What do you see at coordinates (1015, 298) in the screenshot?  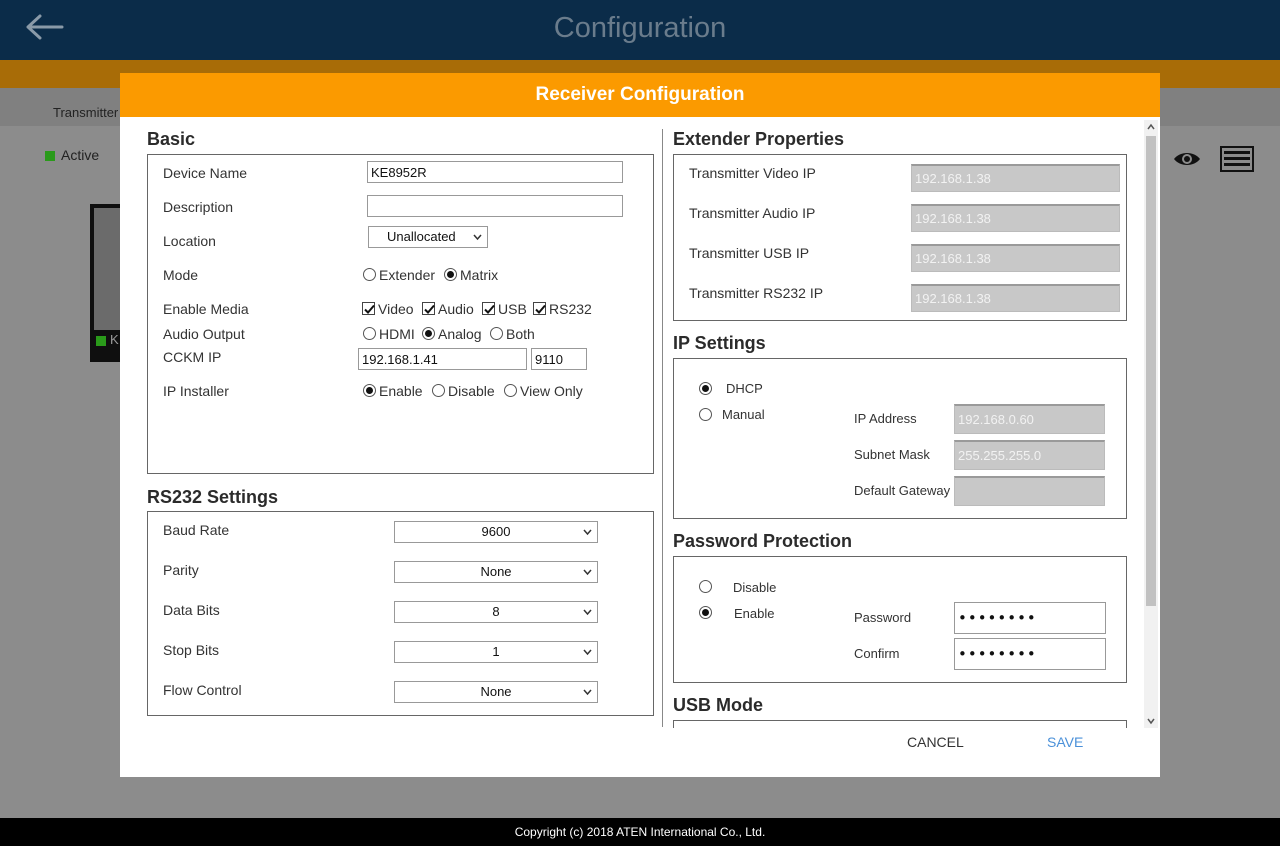 I see `tx-rs232-ip-input` at bounding box center [1015, 298].